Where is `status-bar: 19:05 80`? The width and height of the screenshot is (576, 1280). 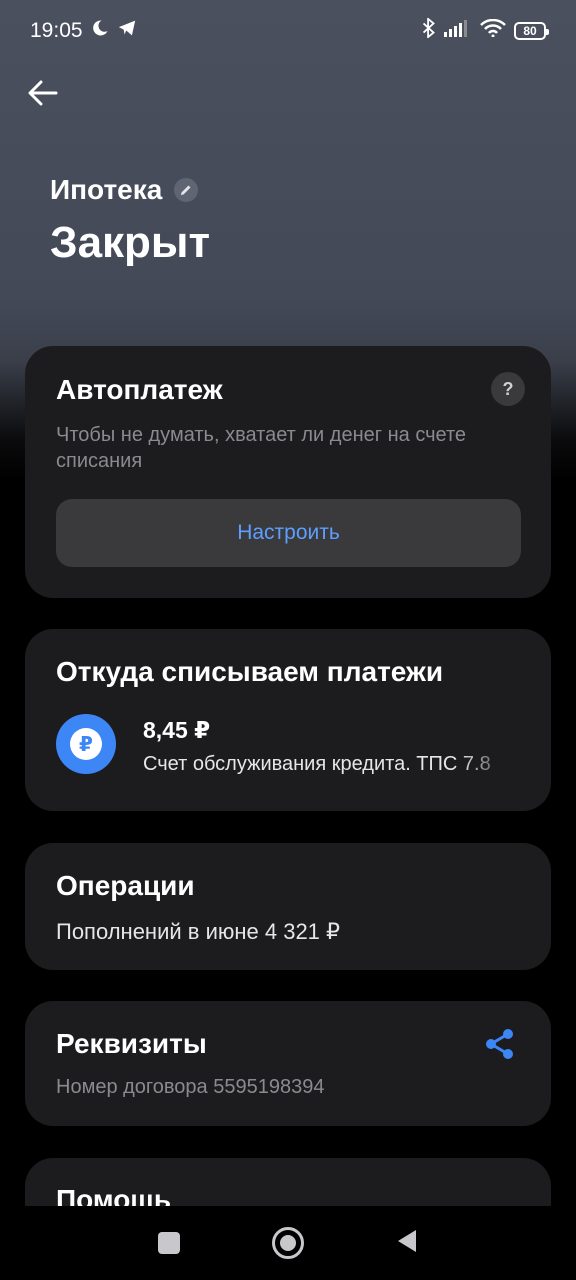 status-bar: 19:05 80 is located at coordinates (288, 31).